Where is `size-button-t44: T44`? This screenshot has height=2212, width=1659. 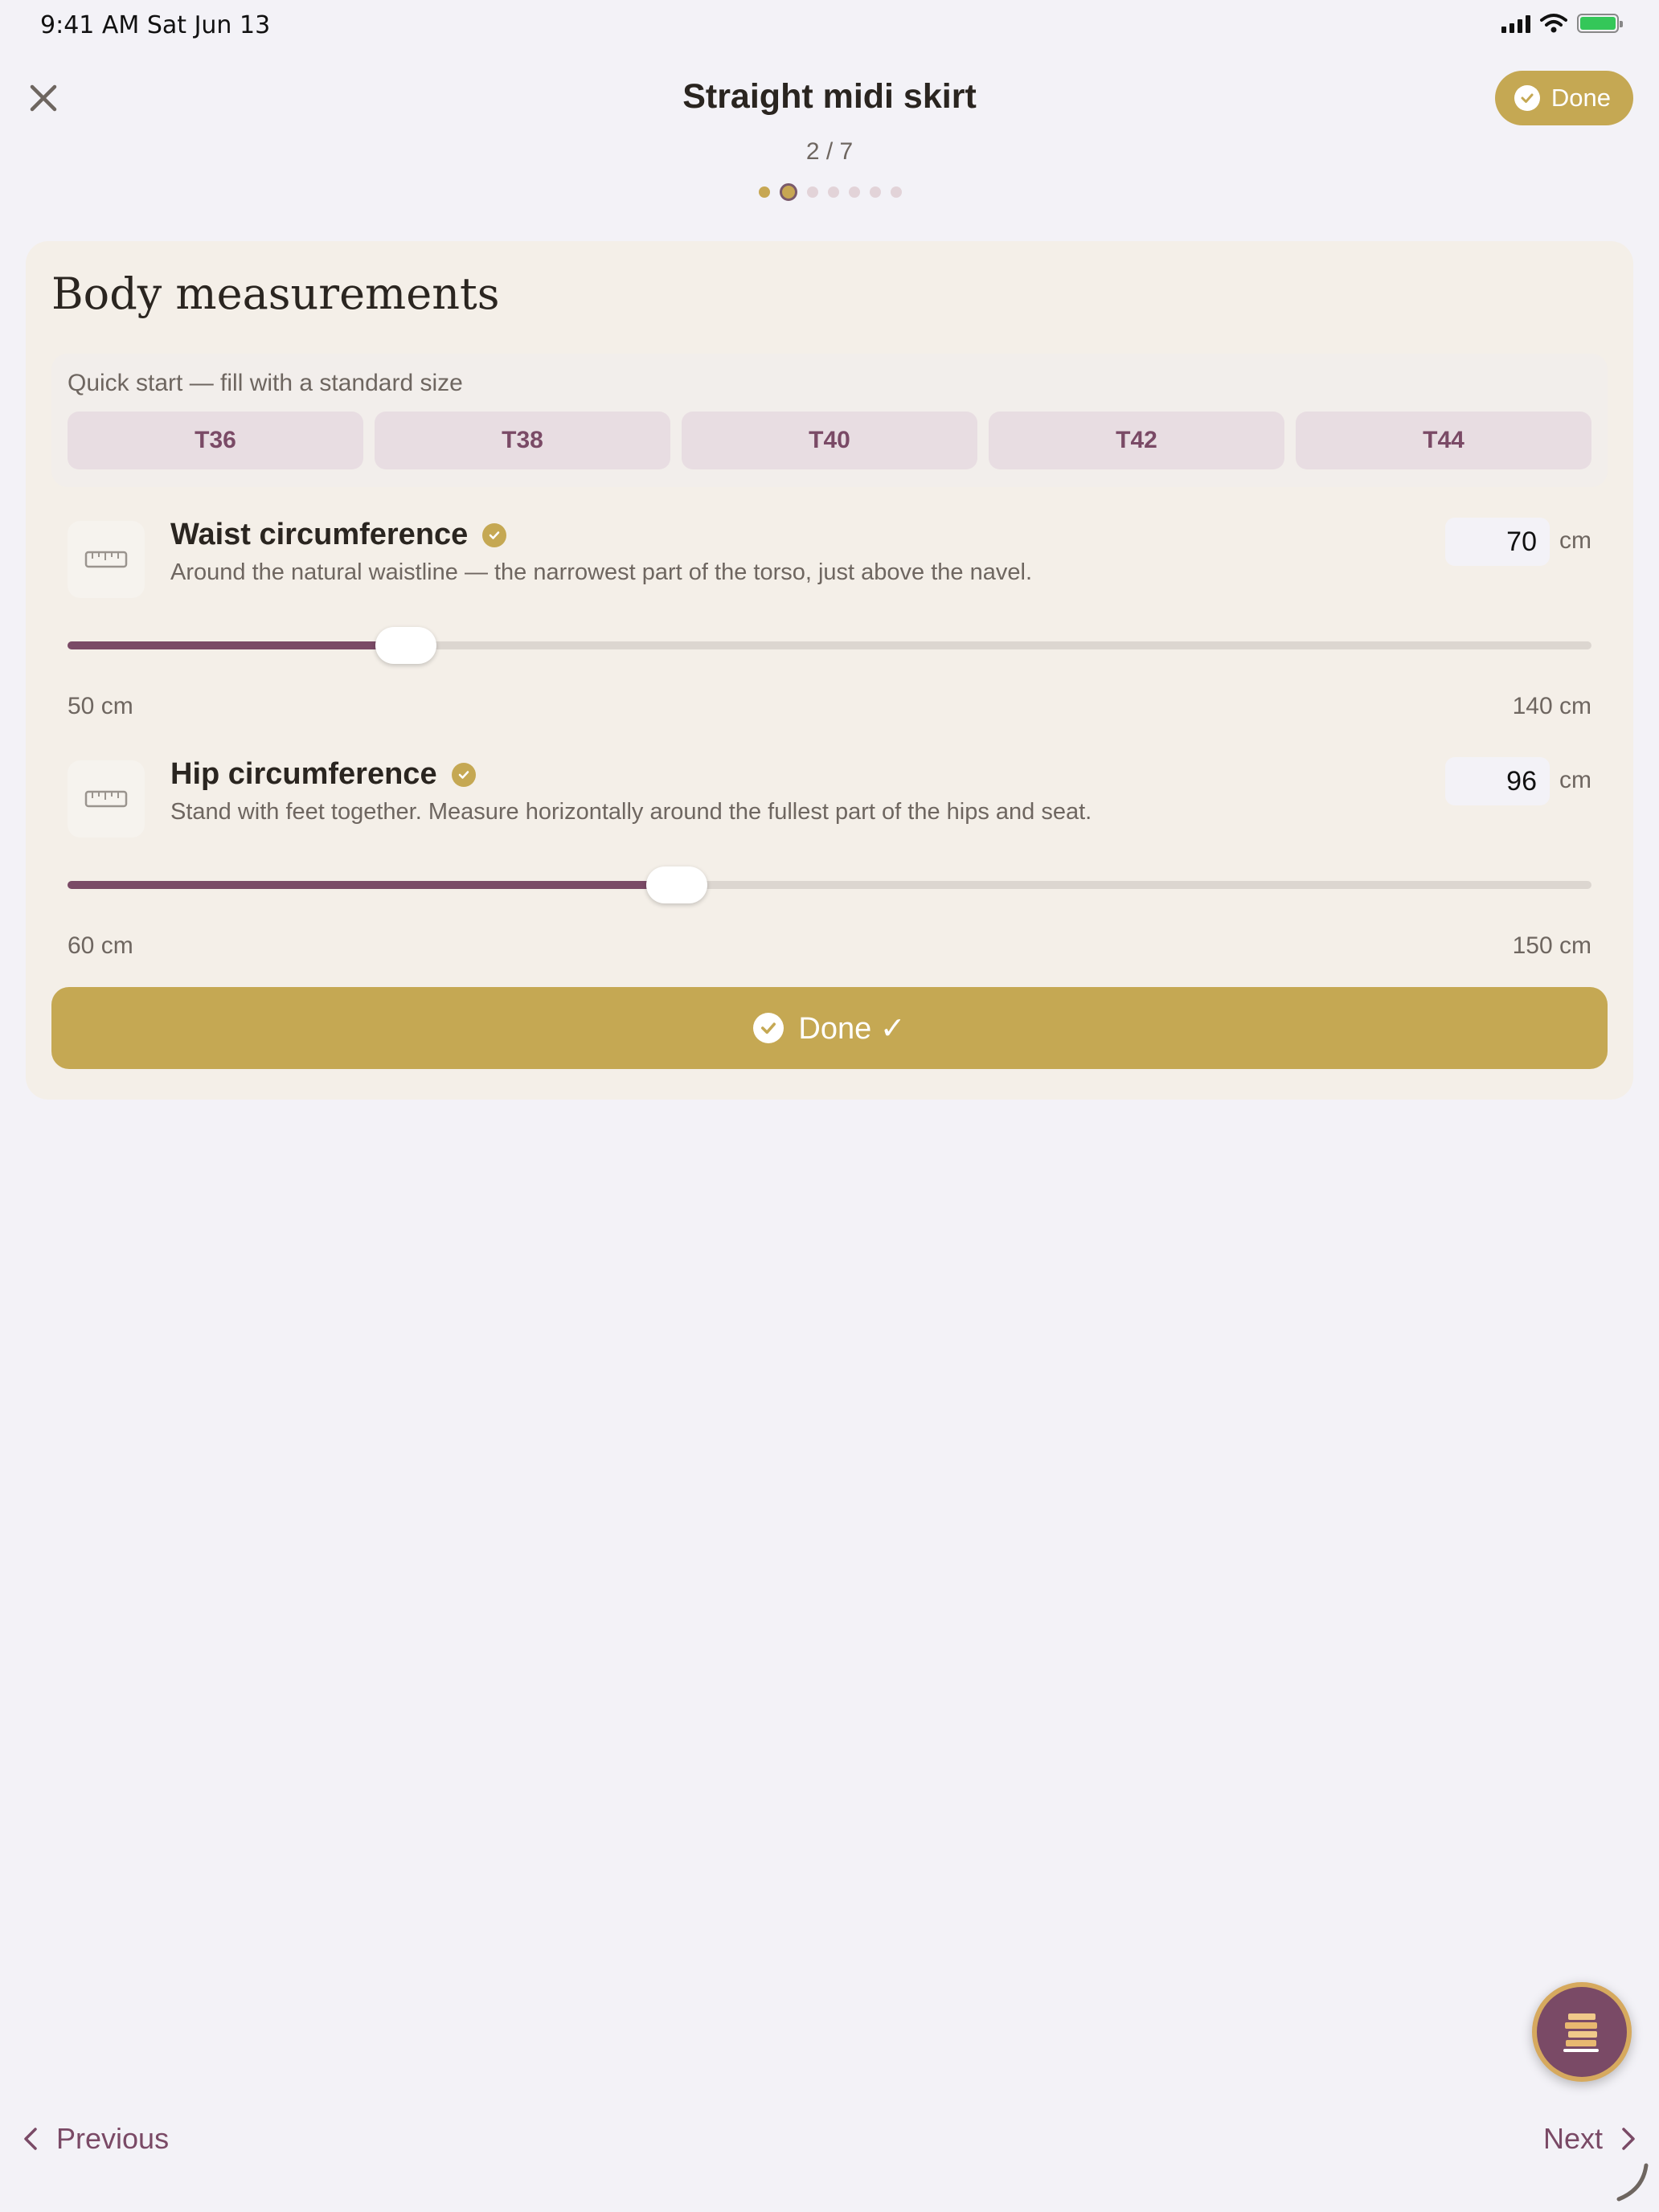 size-button-t44: T44 is located at coordinates (1443, 441).